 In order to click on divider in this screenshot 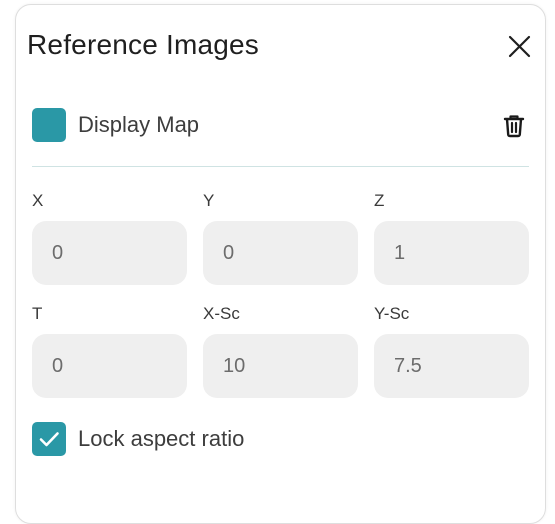, I will do `click(280, 166)`.